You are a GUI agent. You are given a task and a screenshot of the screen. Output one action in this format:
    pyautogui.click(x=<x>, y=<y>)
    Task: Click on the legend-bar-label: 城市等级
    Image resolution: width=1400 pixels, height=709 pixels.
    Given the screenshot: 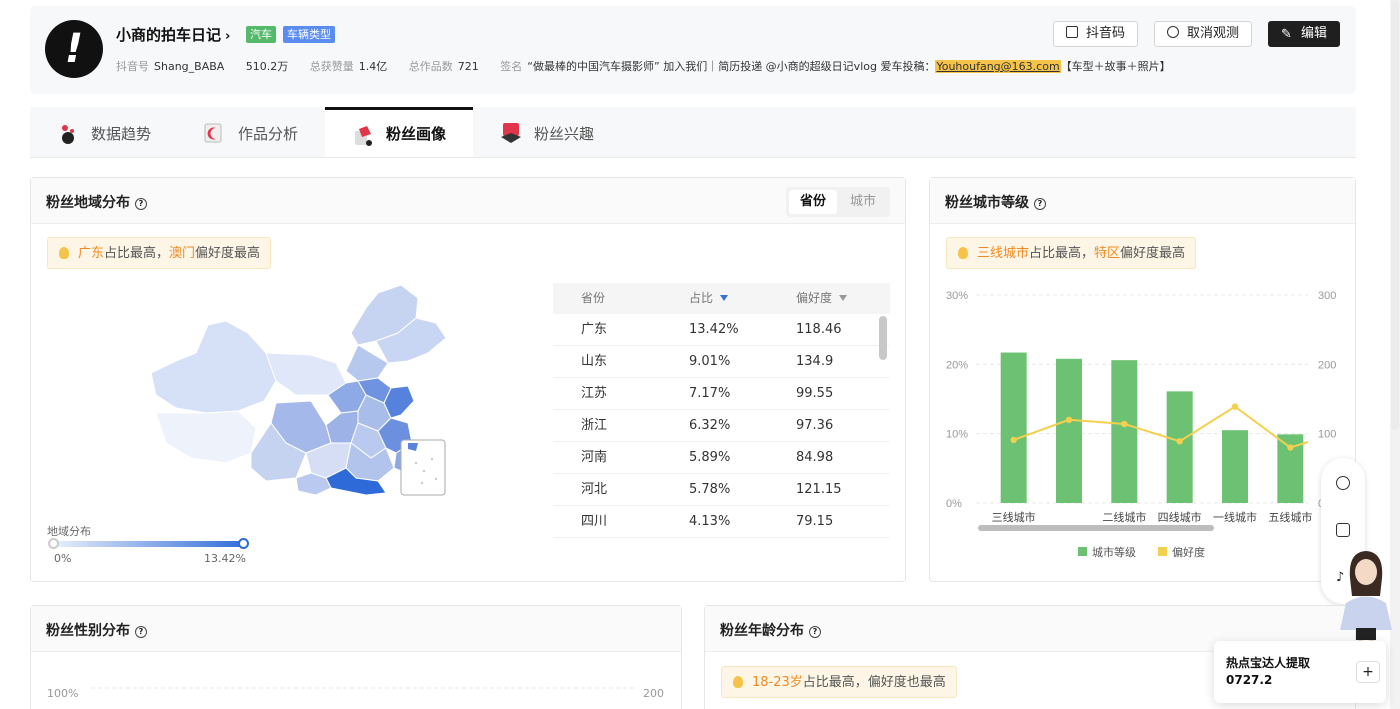 What is the action you would take?
    pyautogui.click(x=1114, y=552)
    